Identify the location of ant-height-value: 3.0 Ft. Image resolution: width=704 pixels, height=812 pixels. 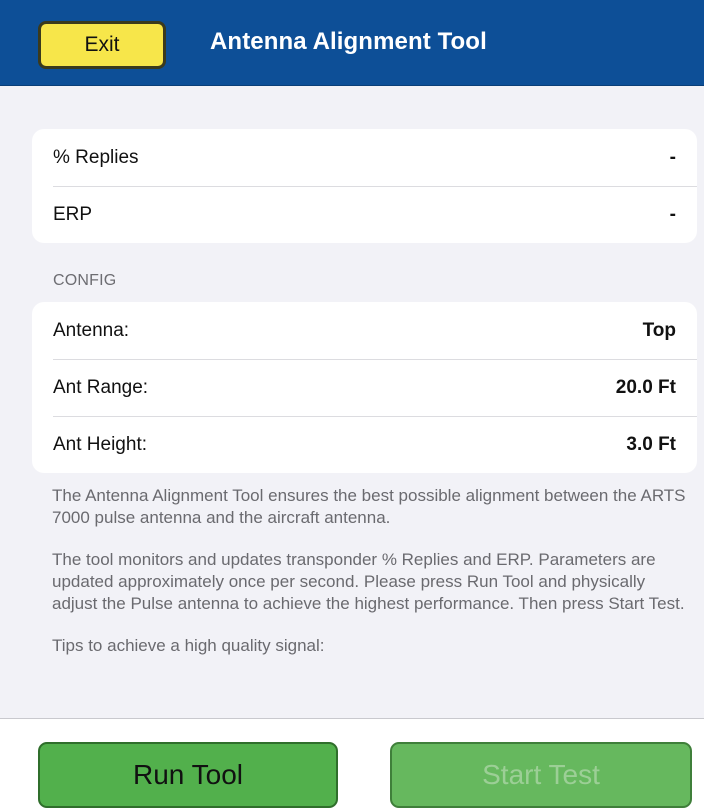
(651, 444).